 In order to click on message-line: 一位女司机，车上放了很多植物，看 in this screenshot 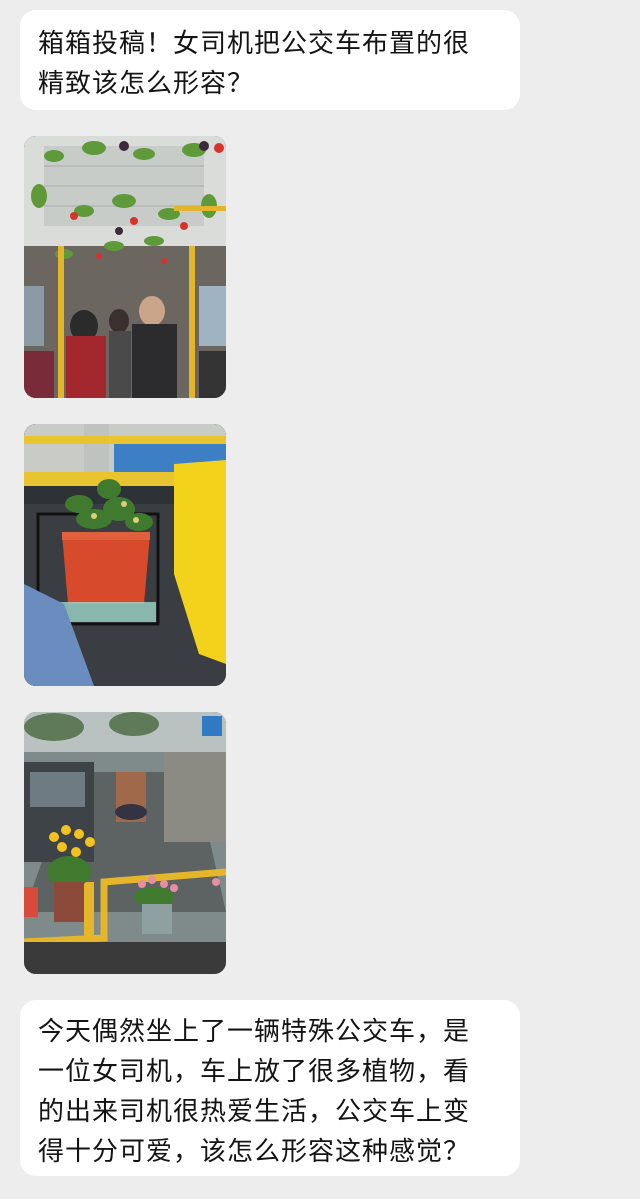, I will do `click(254, 1072)`.